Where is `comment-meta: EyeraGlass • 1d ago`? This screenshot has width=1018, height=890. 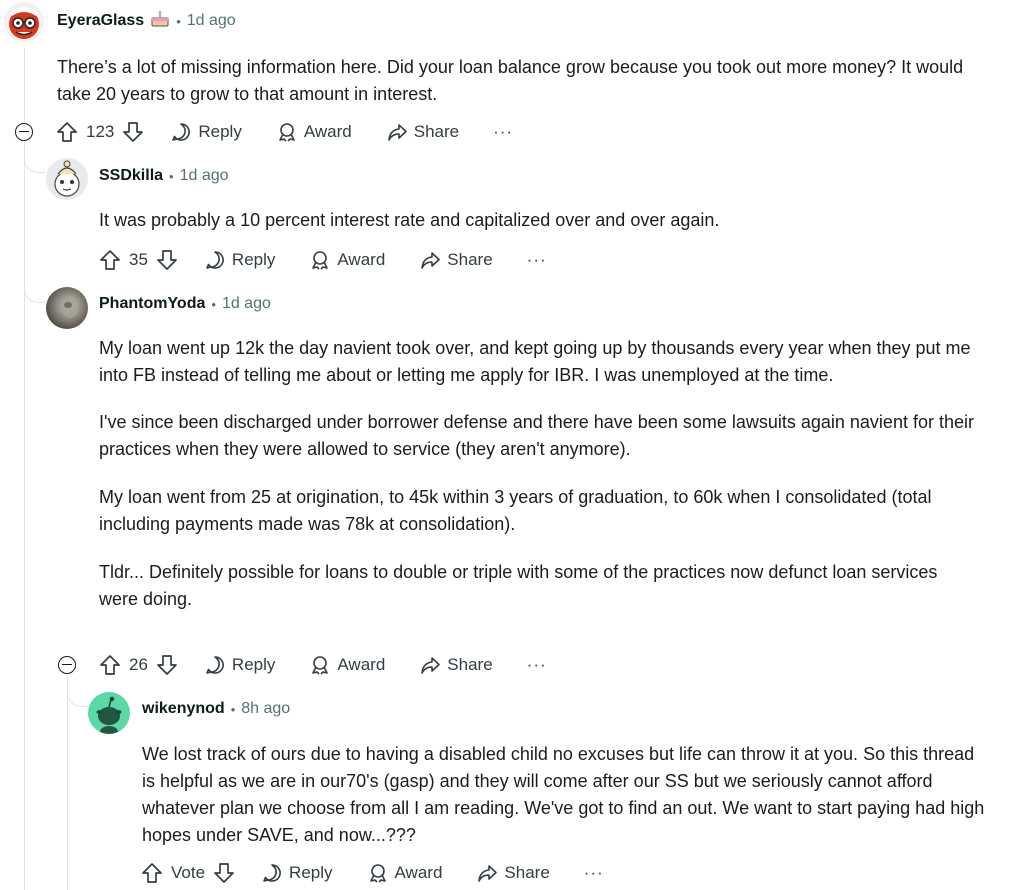 comment-meta: EyeraGlass • 1d ago is located at coordinates (146, 21).